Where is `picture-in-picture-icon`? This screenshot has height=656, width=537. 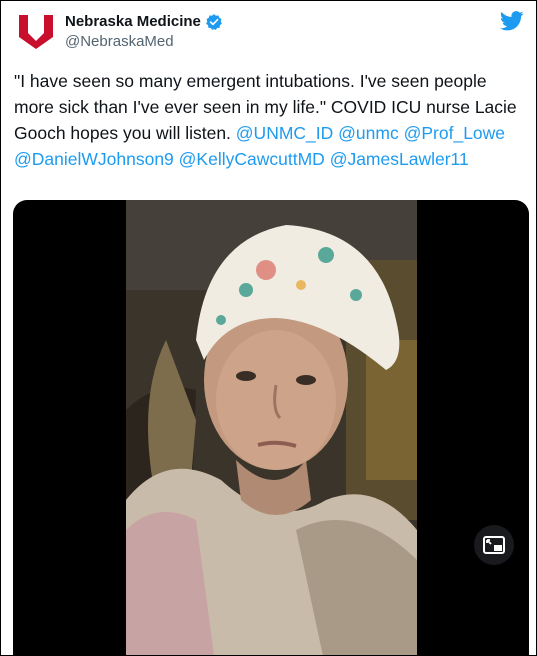 picture-in-picture-icon is located at coordinates (494, 545).